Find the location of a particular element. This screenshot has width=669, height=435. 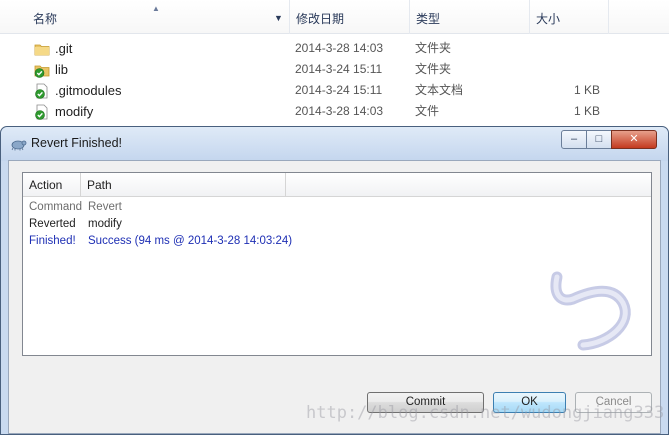

file-row: lib 2014-3-24 15:11 文件夹 is located at coordinates (334, 69).